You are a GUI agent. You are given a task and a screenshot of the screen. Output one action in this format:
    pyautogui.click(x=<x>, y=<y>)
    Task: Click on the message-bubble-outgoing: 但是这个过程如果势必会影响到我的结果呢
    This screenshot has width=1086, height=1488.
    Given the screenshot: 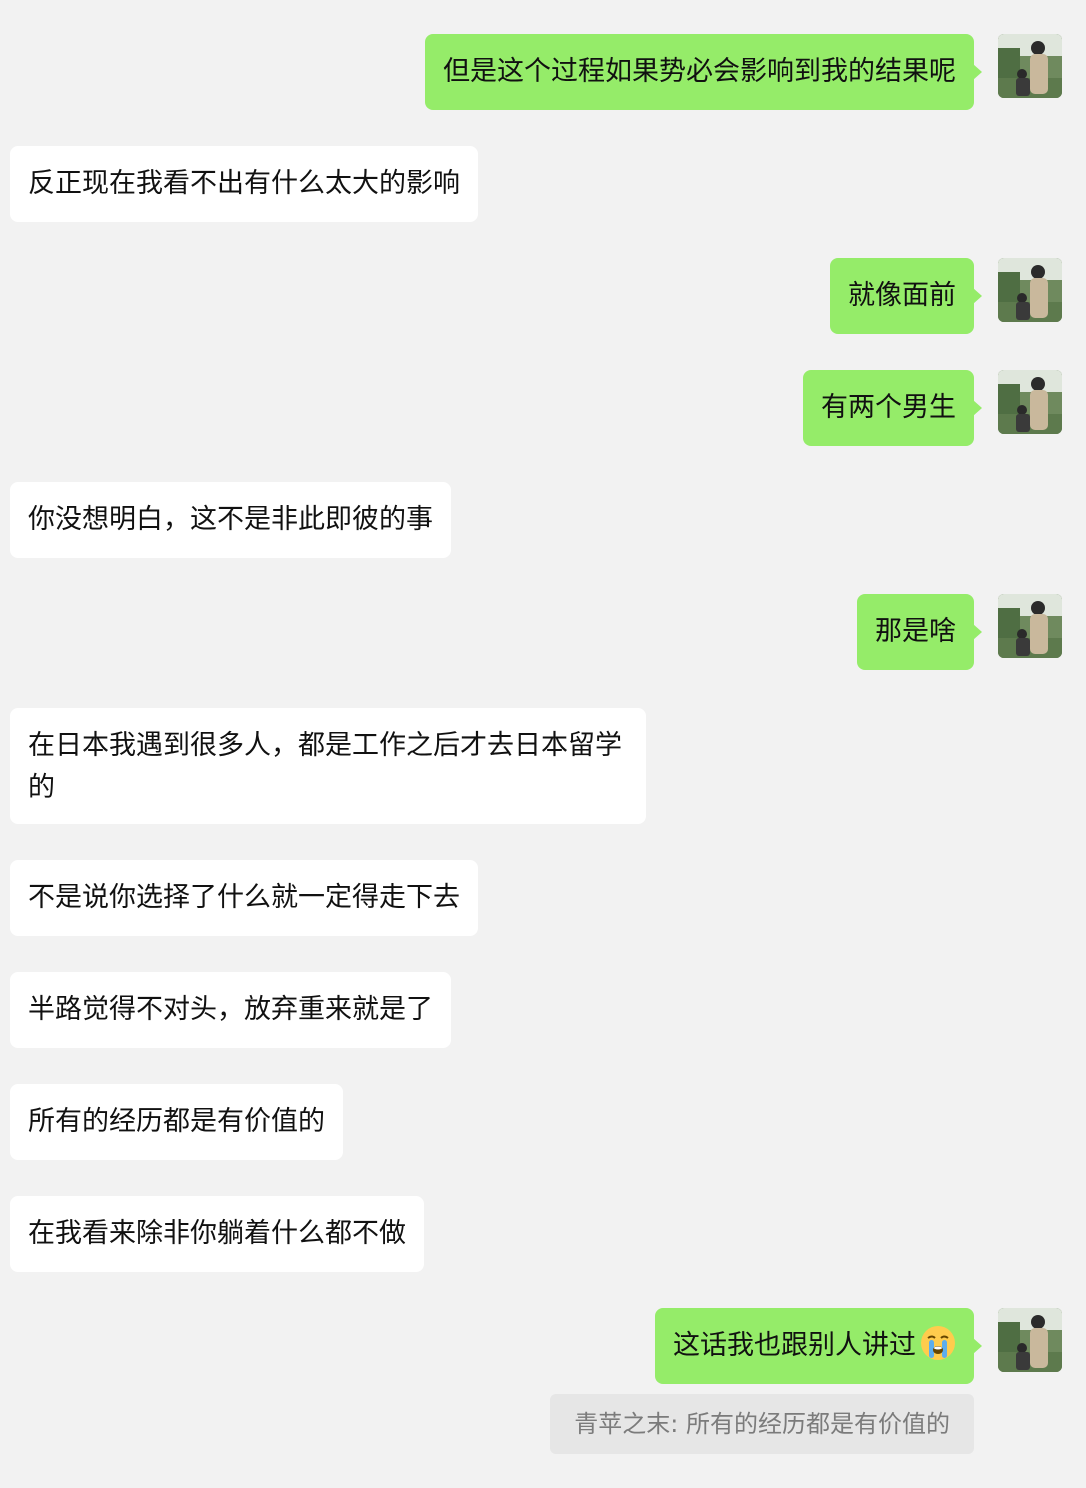 What is the action you would take?
    pyautogui.click(x=703, y=72)
    